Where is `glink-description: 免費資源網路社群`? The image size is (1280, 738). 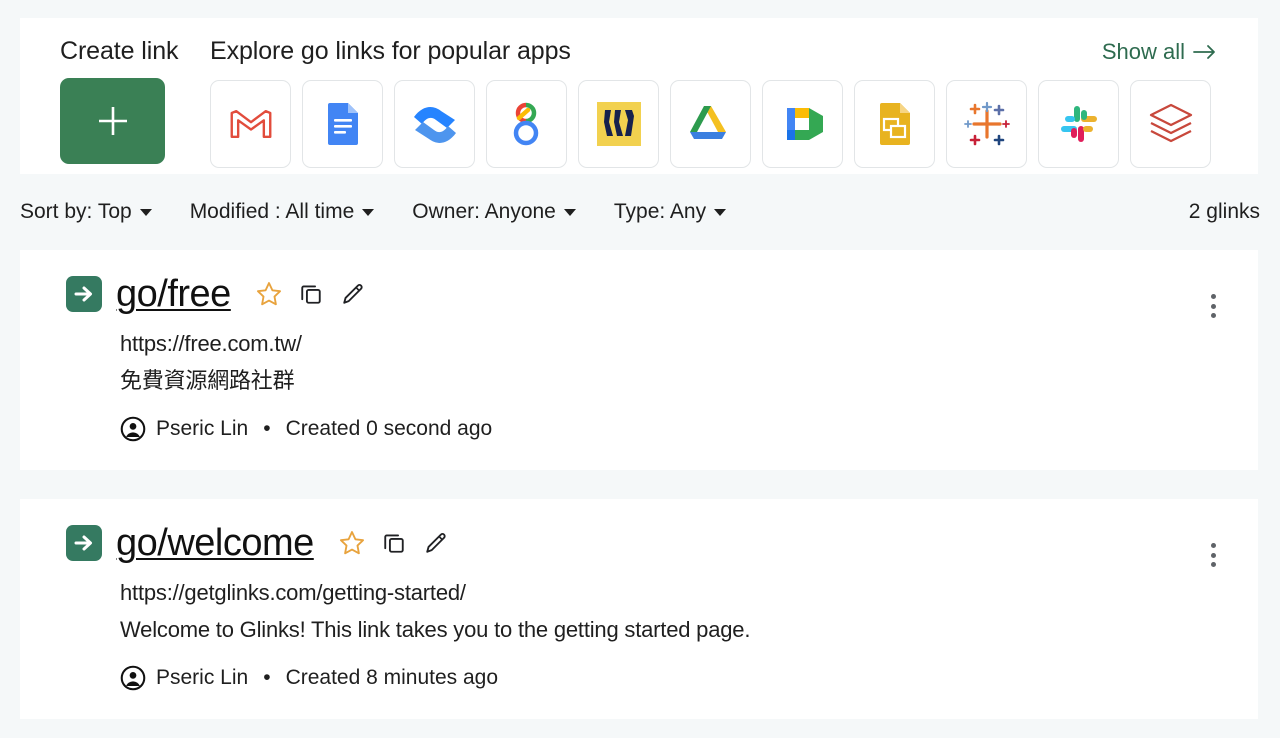 glink-description: 免費資源網路社群 is located at coordinates (207, 380).